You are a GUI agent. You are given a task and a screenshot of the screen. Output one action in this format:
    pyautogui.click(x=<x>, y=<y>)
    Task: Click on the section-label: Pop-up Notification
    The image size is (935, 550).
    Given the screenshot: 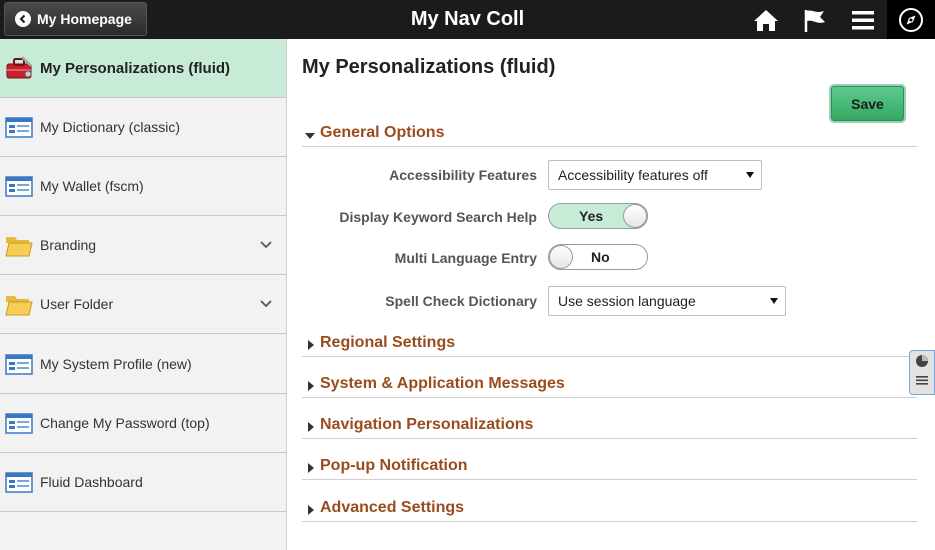 What is the action you would take?
    pyautogui.click(x=394, y=465)
    